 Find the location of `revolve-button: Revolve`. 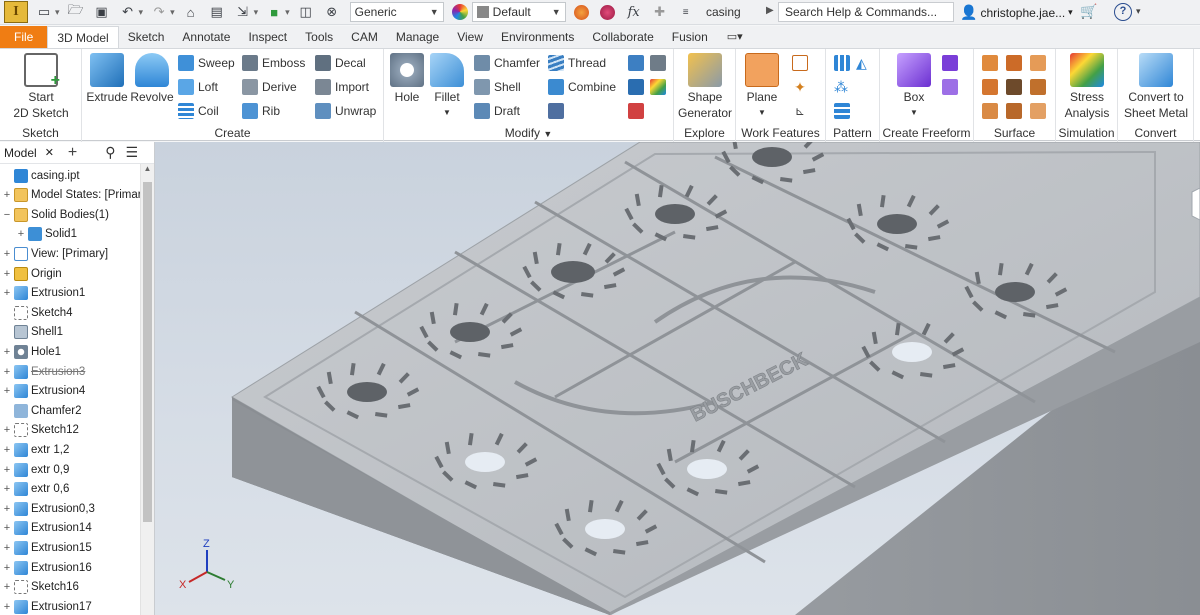

revolve-button: Revolve is located at coordinates (152, 79).